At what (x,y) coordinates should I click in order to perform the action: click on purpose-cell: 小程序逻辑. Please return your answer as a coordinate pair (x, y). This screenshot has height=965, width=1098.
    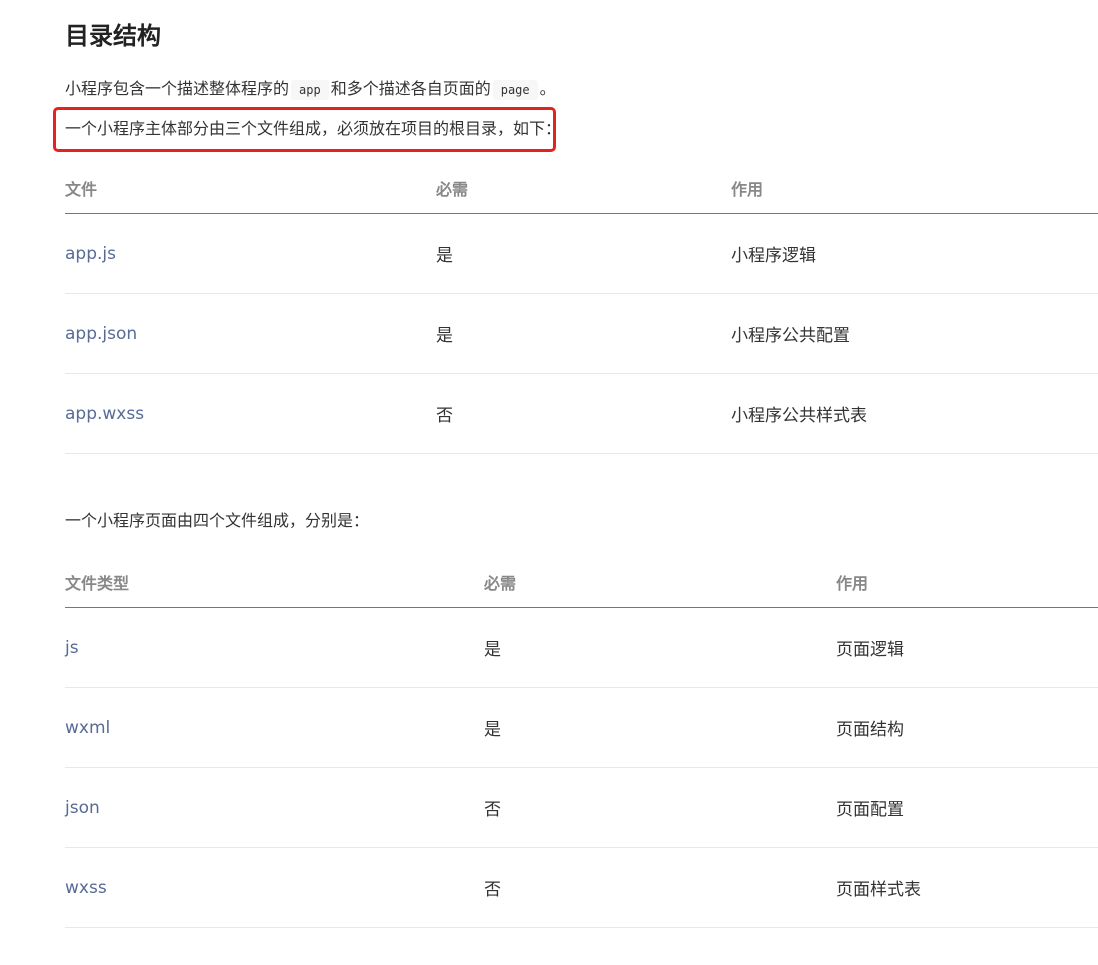
    Looking at the image, I should click on (914, 253).